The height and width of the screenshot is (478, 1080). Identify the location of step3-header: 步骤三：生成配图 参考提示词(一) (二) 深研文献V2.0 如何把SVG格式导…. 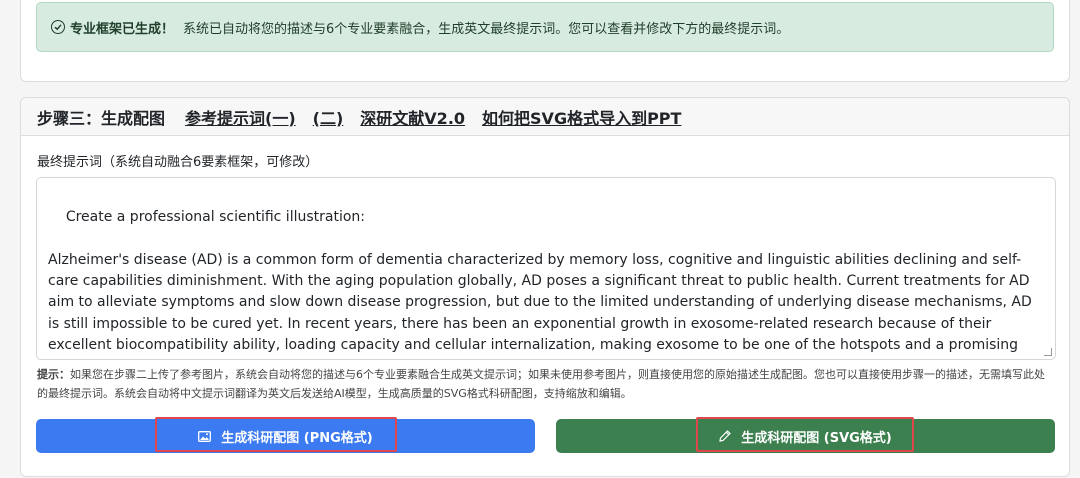
(545, 117).